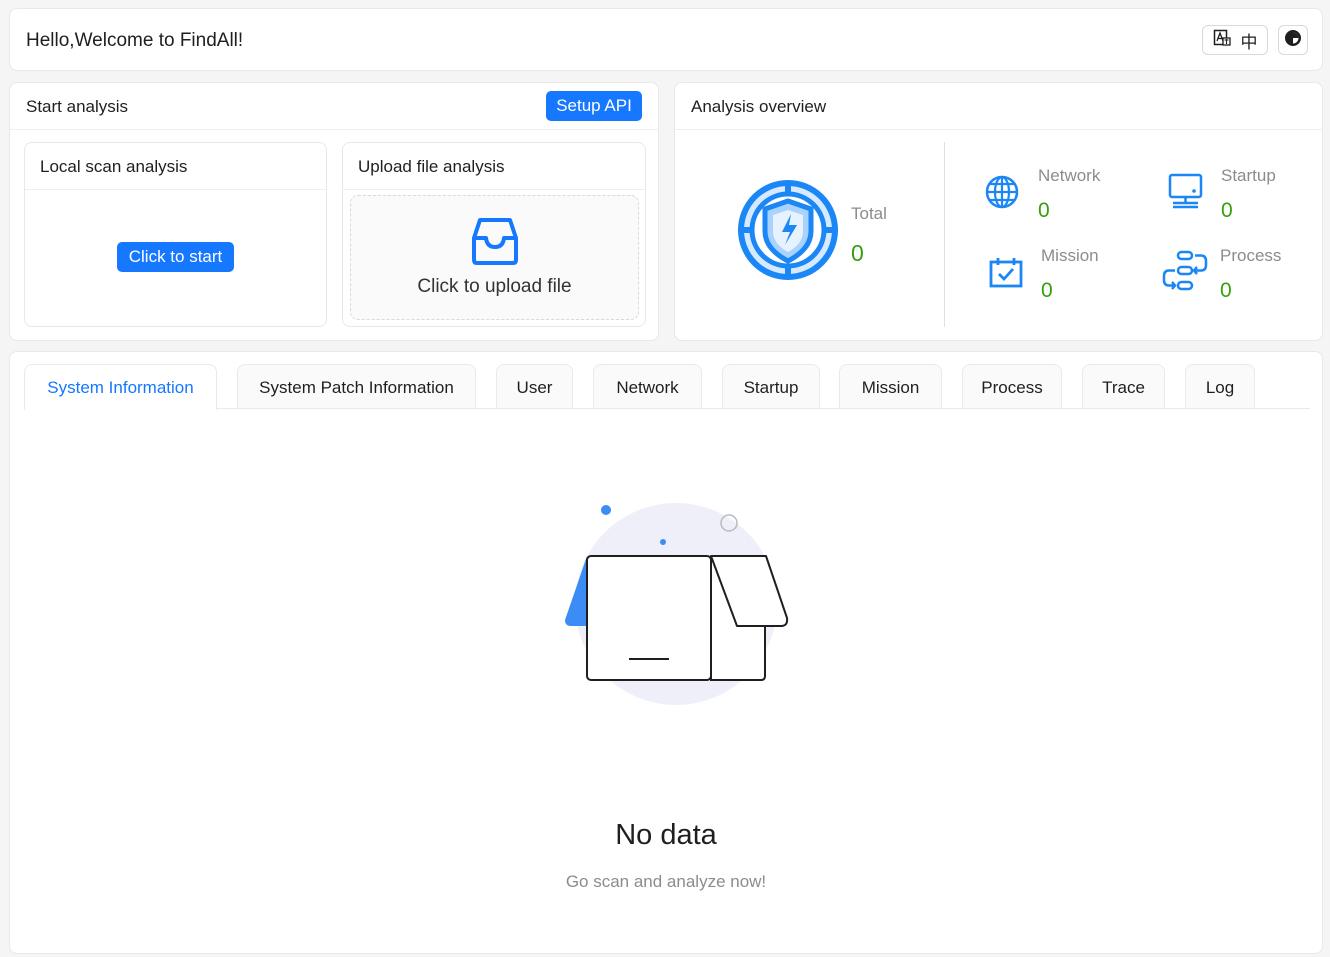 The height and width of the screenshot is (957, 1330). Describe the element at coordinates (1070, 255) in the screenshot. I see `mission-label: Mission` at that location.